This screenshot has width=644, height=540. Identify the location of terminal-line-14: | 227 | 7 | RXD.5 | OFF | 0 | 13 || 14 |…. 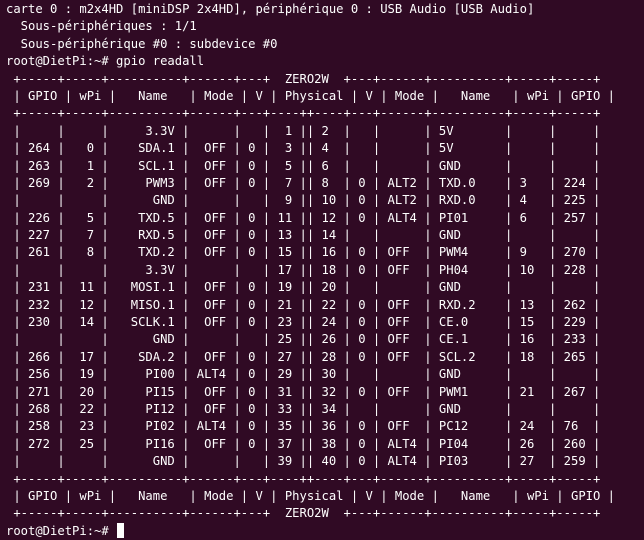
(325, 235).